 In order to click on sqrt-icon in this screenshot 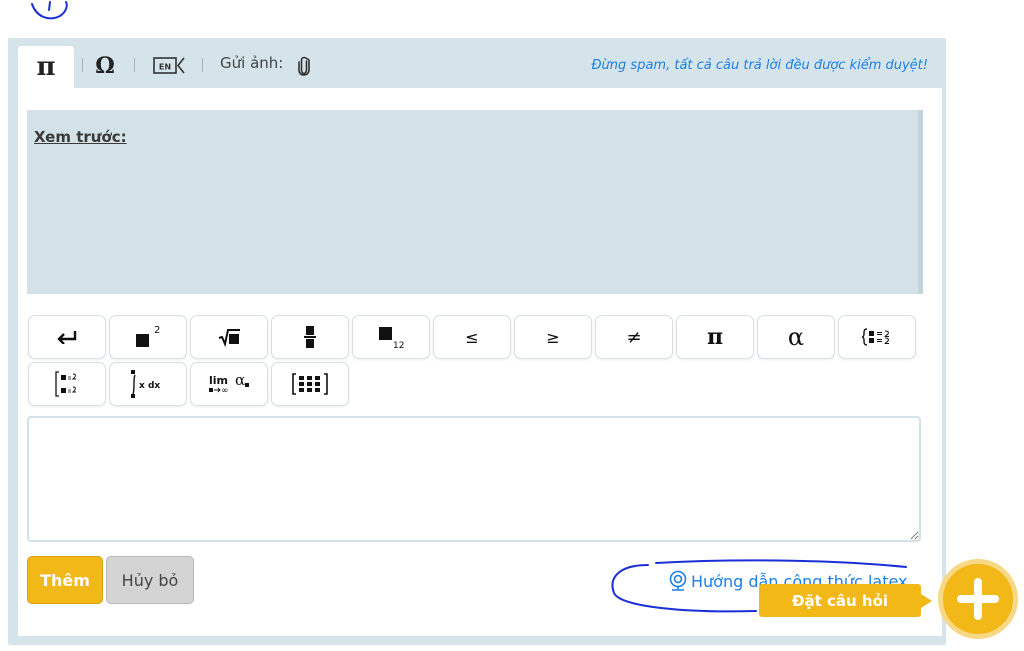, I will do `click(229, 338)`.